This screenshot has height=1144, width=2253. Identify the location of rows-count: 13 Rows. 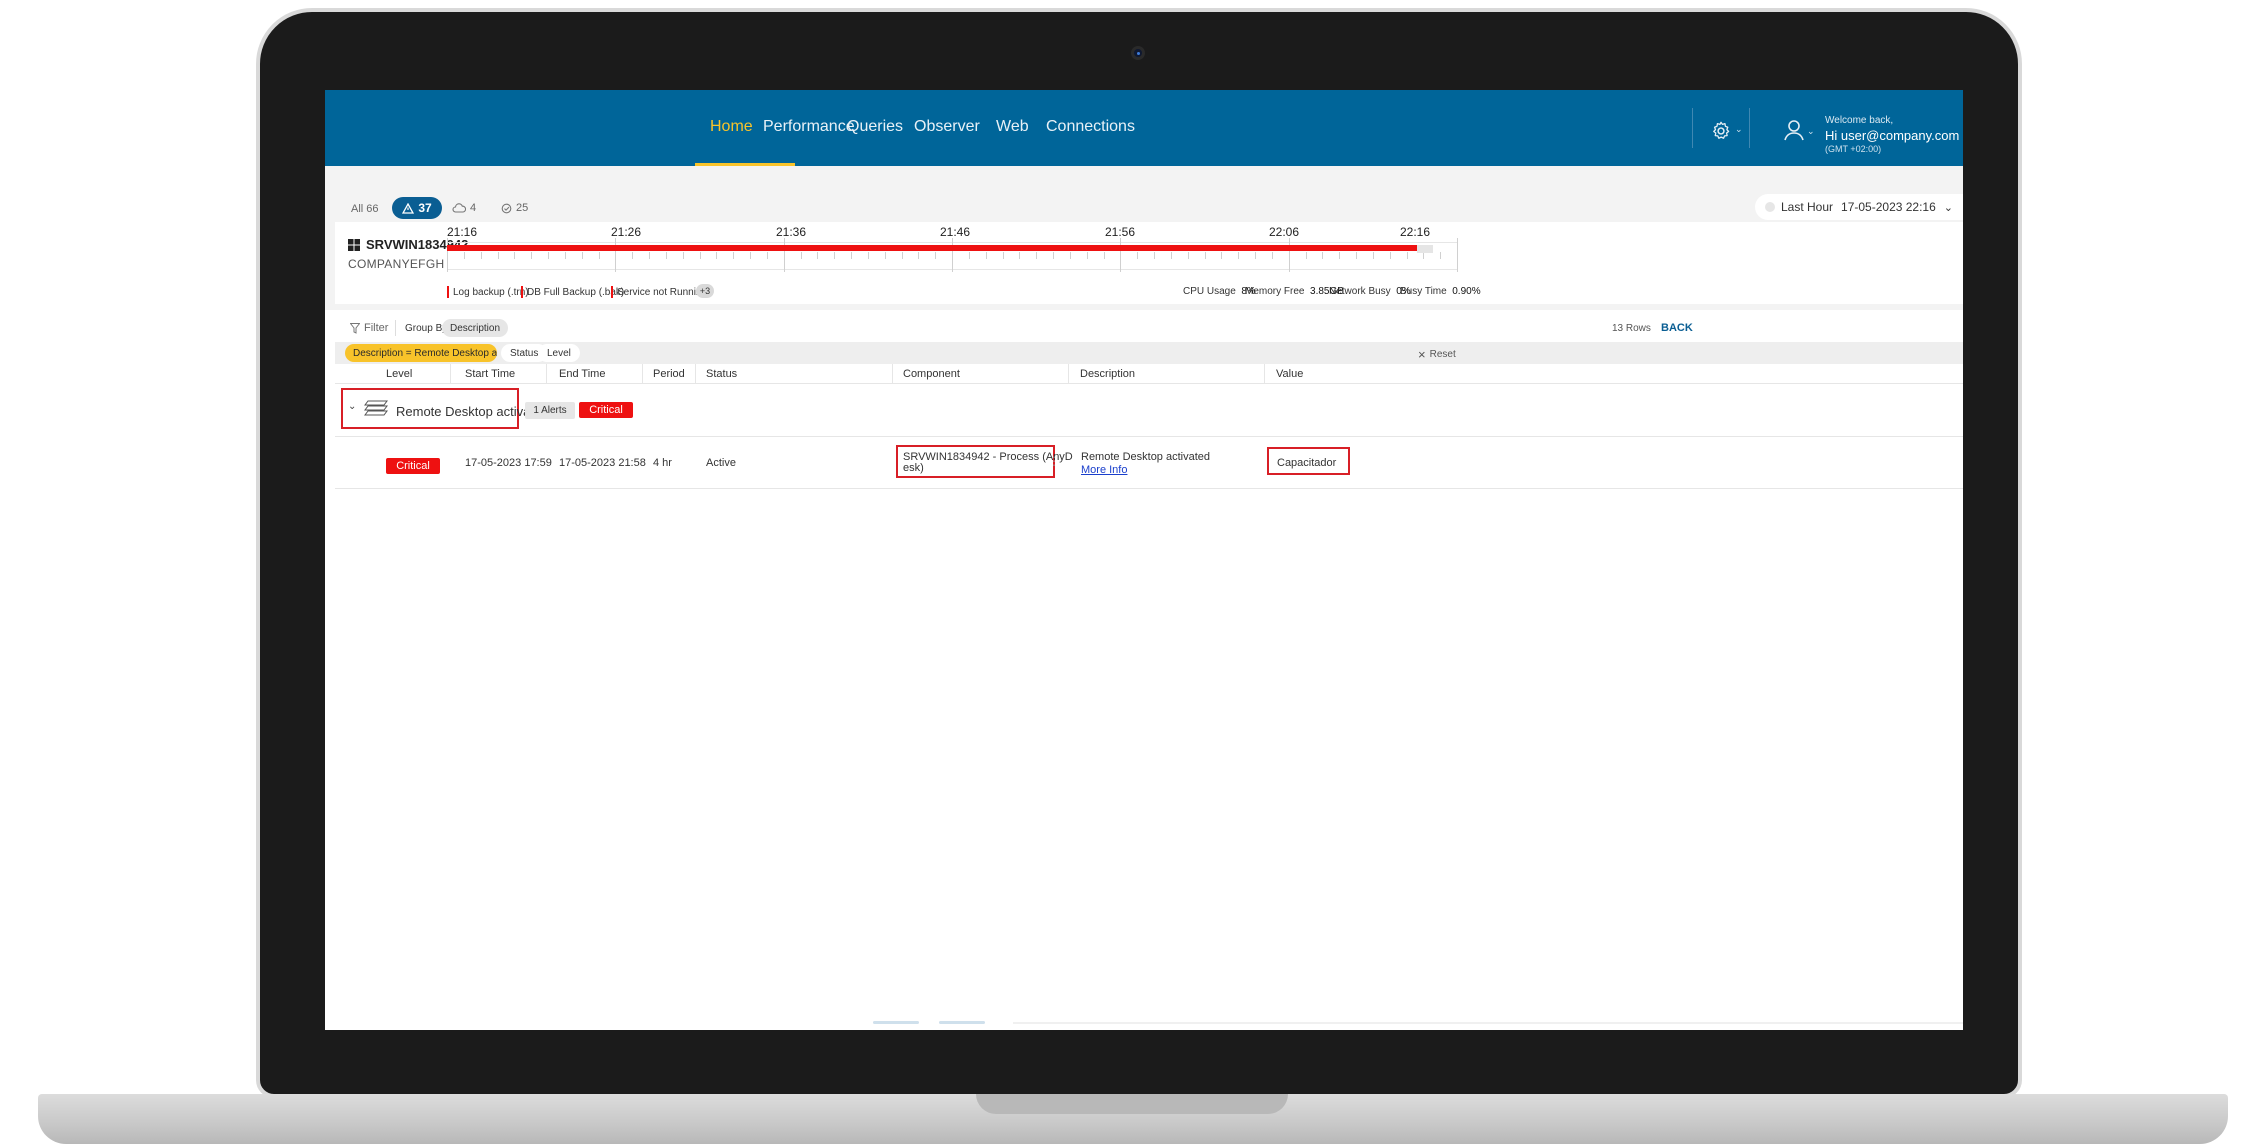
(1631, 328).